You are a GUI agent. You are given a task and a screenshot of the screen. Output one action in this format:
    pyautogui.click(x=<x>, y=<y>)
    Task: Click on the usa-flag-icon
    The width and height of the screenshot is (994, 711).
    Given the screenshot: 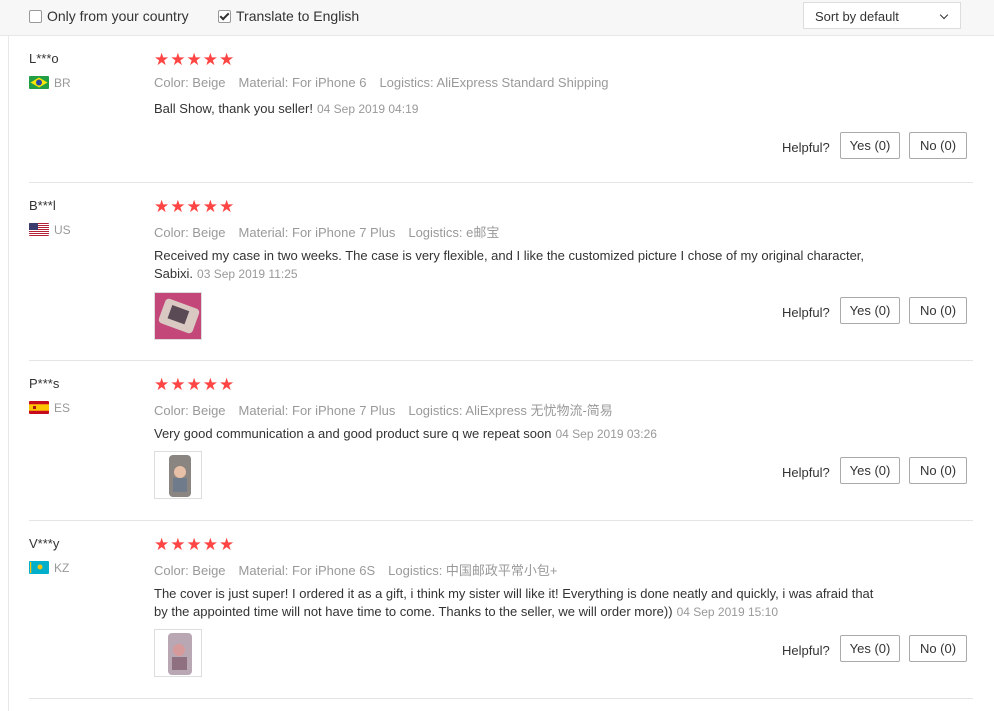 What is the action you would take?
    pyautogui.click(x=39, y=229)
    